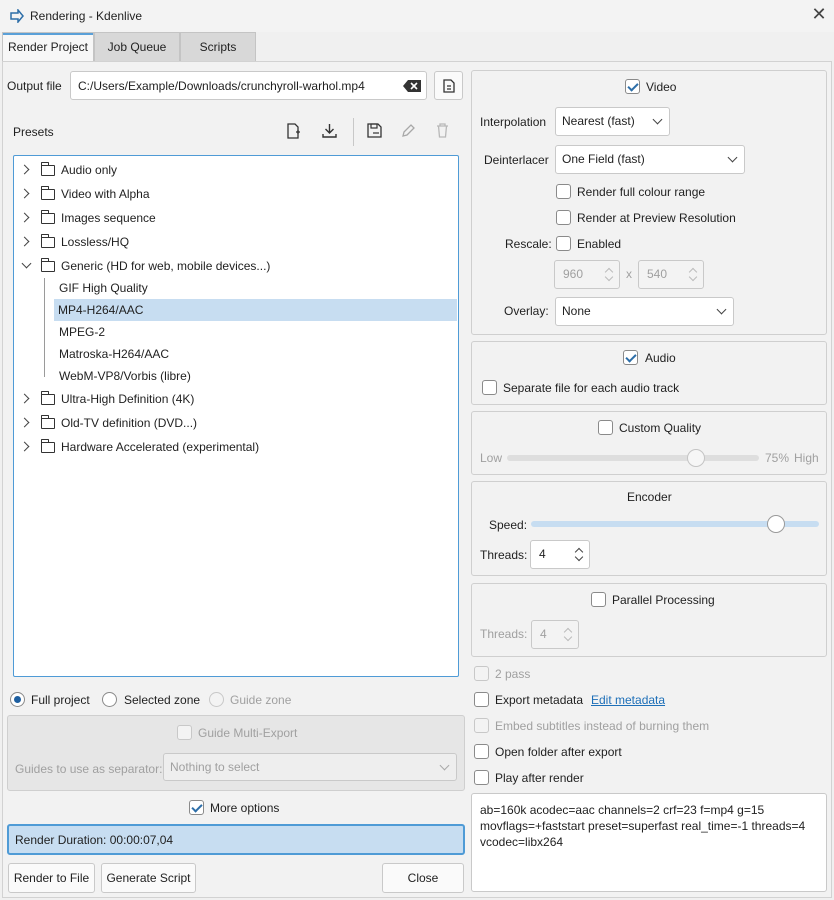 This screenshot has height=900, width=834. What do you see at coordinates (137, 47) in the screenshot?
I see `tab-job-queue: Job Queue` at bounding box center [137, 47].